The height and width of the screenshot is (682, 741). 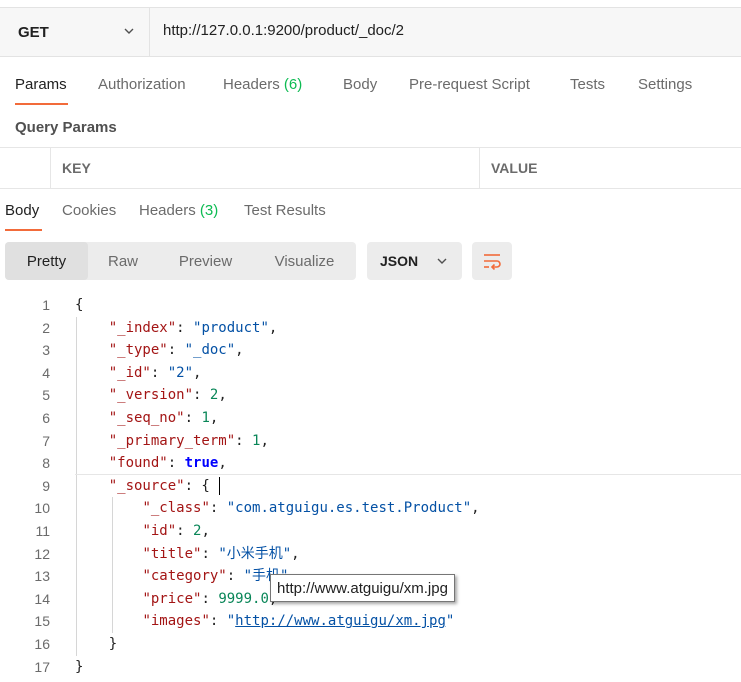 I want to click on line-number: 10, so click(x=42, y=508).